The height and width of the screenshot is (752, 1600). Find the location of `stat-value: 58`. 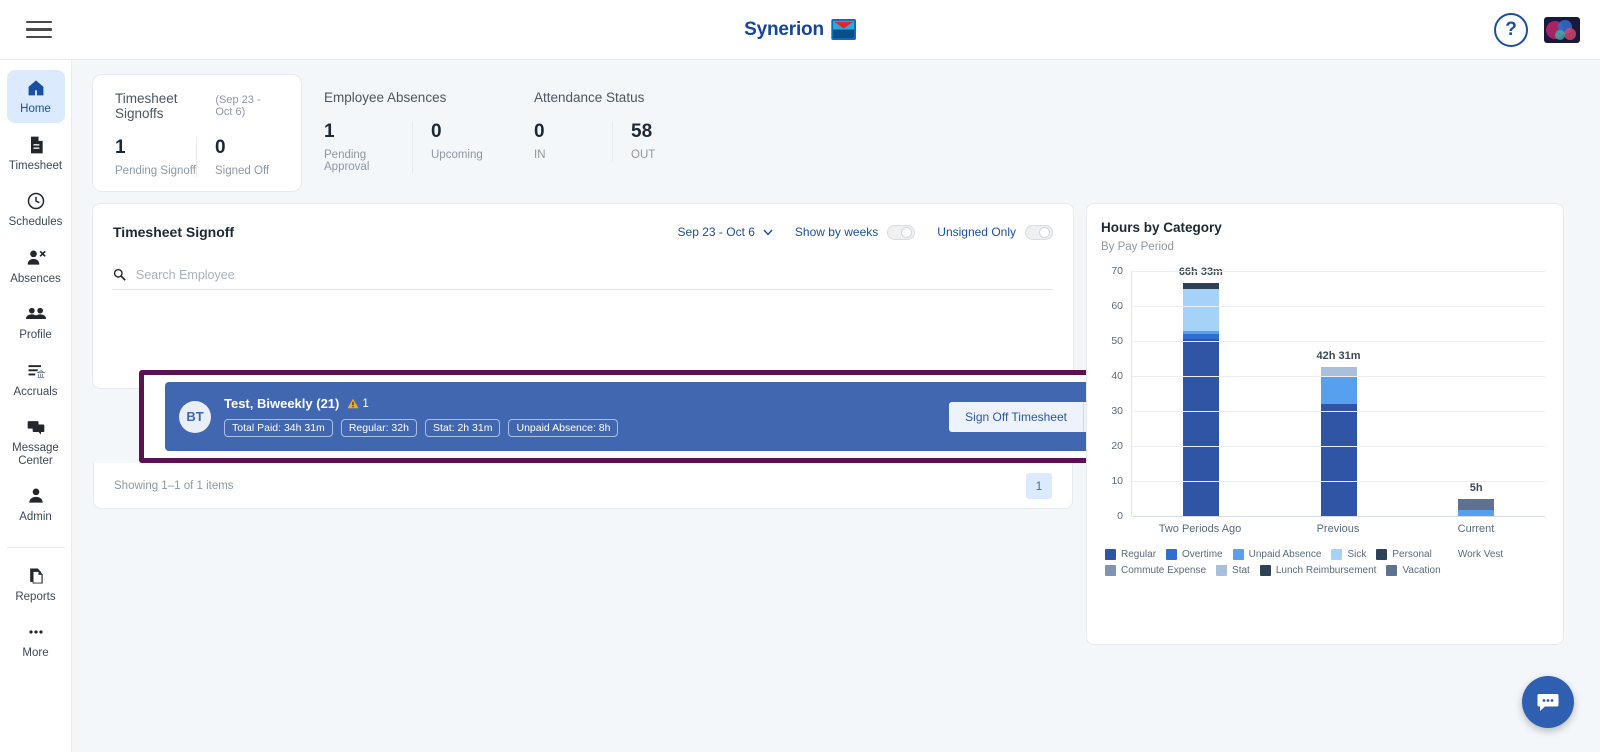

stat-value: 58 is located at coordinates (642, 131).